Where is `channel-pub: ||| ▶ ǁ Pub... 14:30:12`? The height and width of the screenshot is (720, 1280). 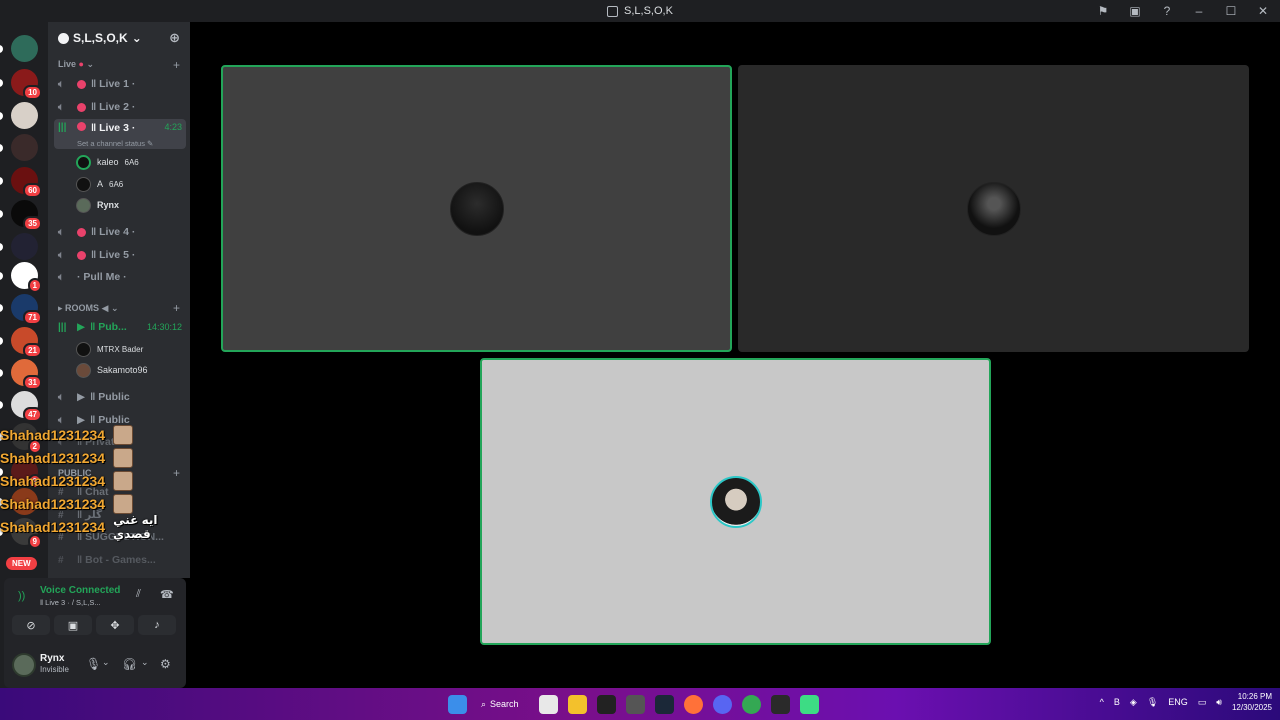 channel-pub: ||| ▶ ǁ Pub... 14:30:12 is located at coordinates (120, 327).